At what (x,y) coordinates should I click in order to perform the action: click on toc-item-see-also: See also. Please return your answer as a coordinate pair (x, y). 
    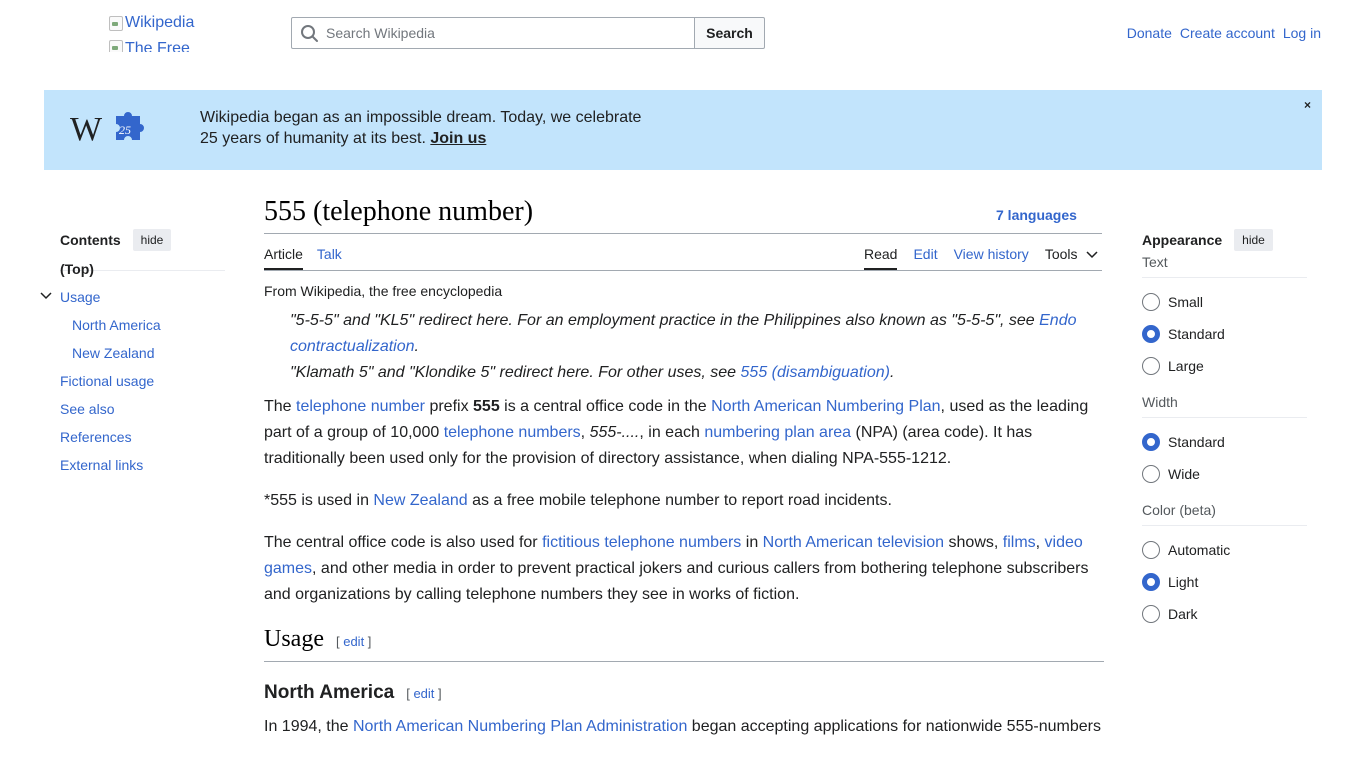
    Looking at the image, I should click on (142, 409).